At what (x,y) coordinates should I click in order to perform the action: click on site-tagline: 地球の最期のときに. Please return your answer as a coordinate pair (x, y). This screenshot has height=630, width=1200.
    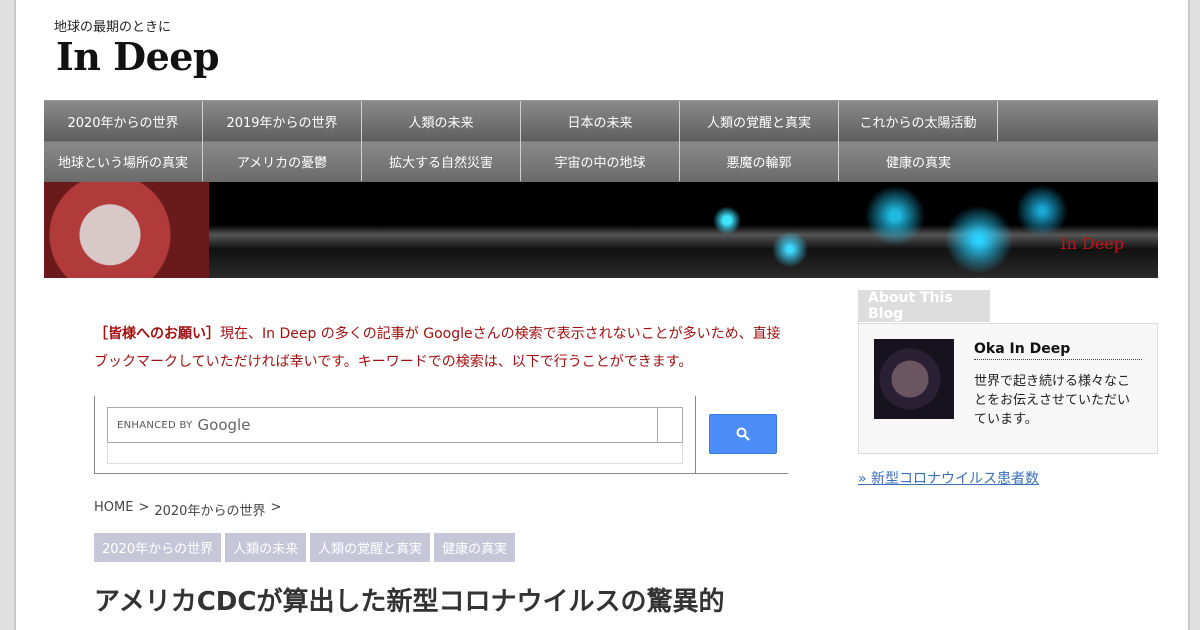
    Looking at the image, I should click on (113, 27).